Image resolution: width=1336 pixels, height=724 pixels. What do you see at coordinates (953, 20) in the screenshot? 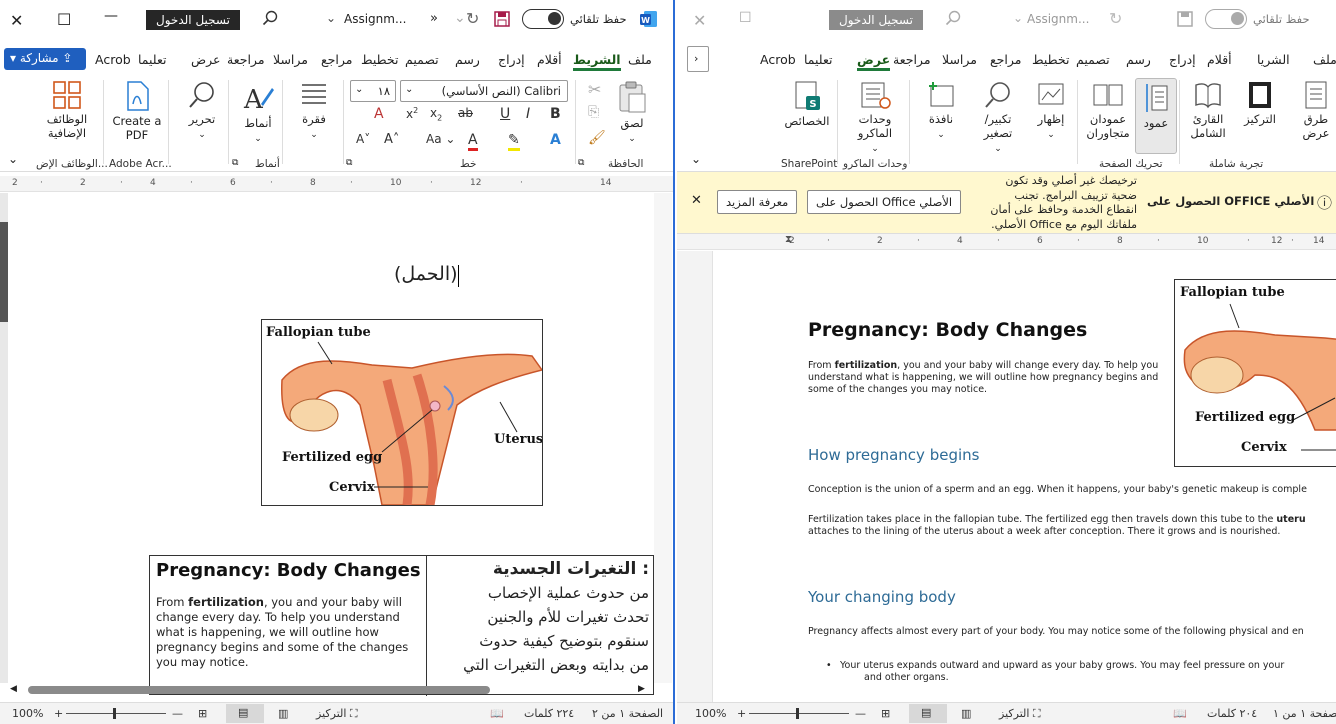
I see `search-icon` at bounding box center [953, 20].